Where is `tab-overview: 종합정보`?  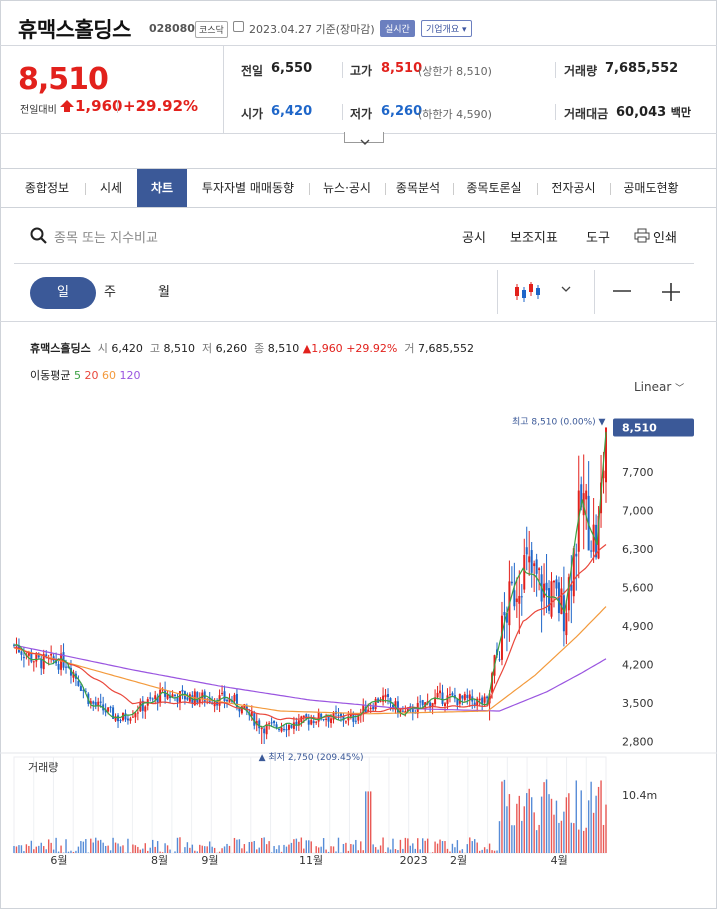
tab-overview: 종합정보 is located at coordinates (47, 188).